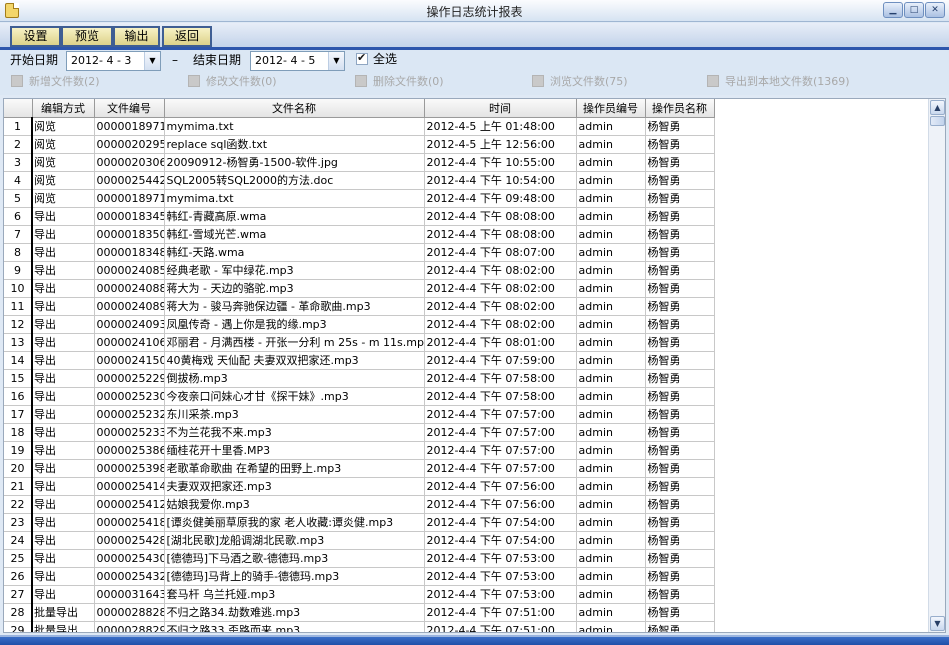 This screenshot has width=949, height=645. Describe the element at coordinates (611, 108) in the screenshot. I see `column-header-operator-id: 操作员编号` at that location.